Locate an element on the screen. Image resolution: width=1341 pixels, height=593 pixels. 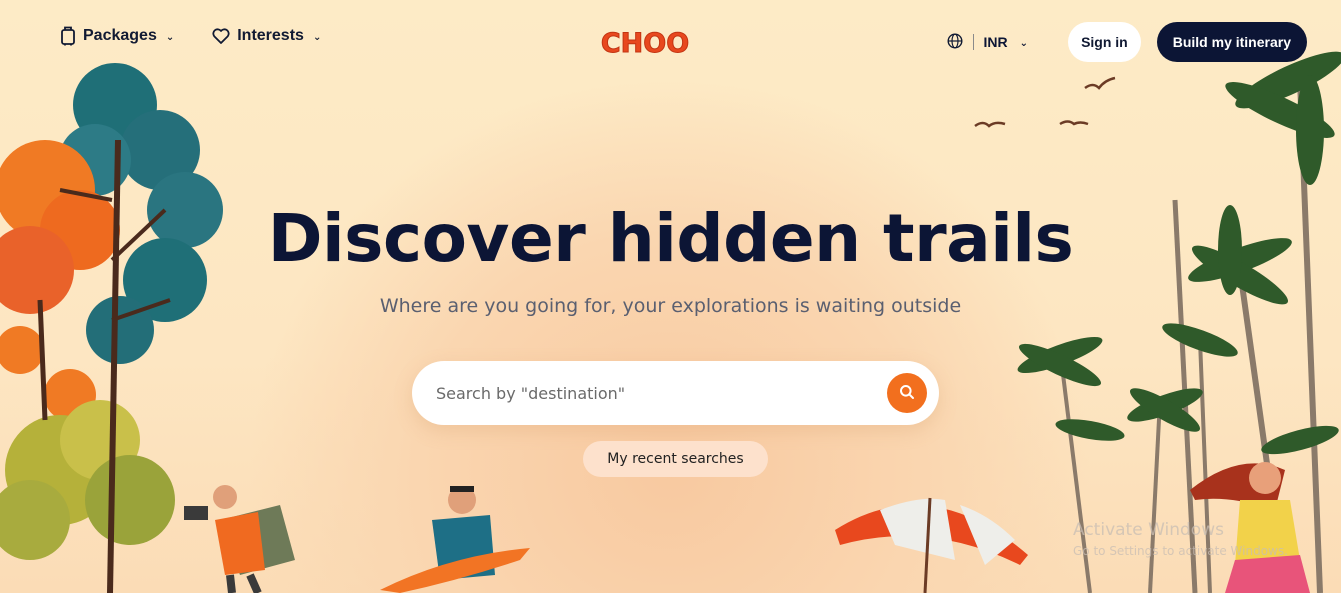
search-icon is located at coordinates (907, 393).